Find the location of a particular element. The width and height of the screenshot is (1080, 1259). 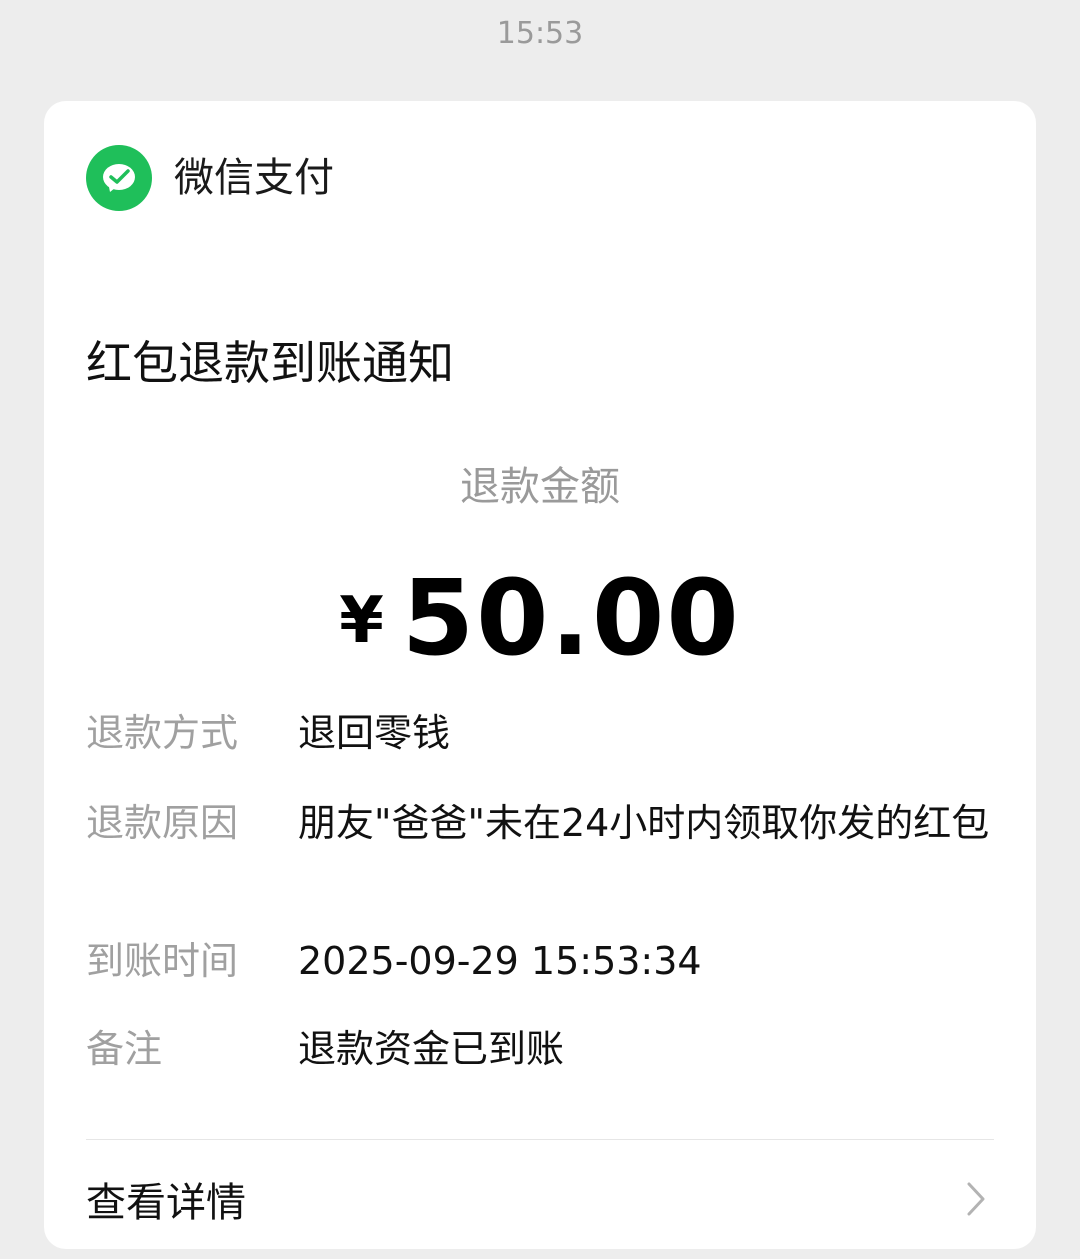

brand-name: 微信支付 is located at coordinates (254, 178).